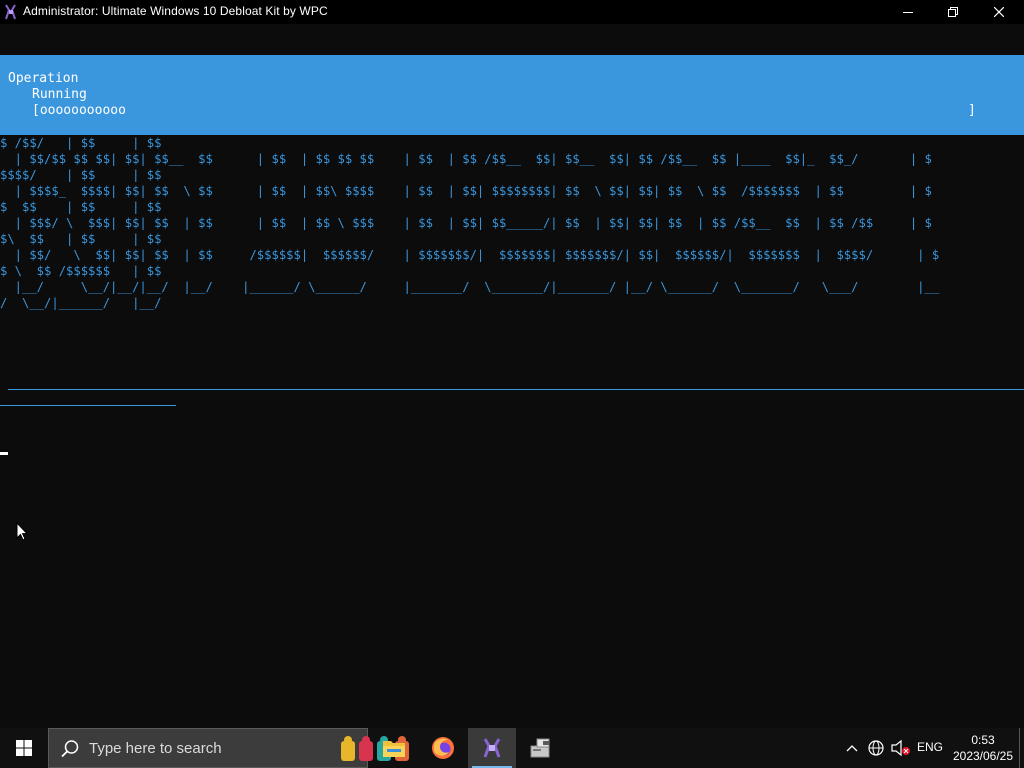 The image size is (1024, 768). What do you see at coordinates (877, 748) in the screenshot?
I see `globe-network-icon` at bounding box center [877, 748].